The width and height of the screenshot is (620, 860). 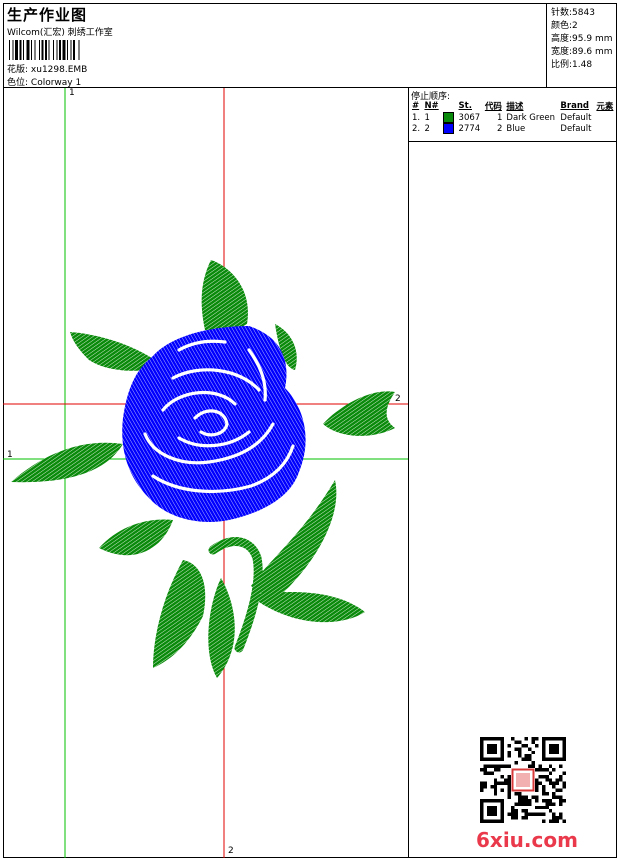 What do you see at coordinates (398, 399) in the screenshot?
I see `guide-label-h2: 2` at bounding box center [398, 399].